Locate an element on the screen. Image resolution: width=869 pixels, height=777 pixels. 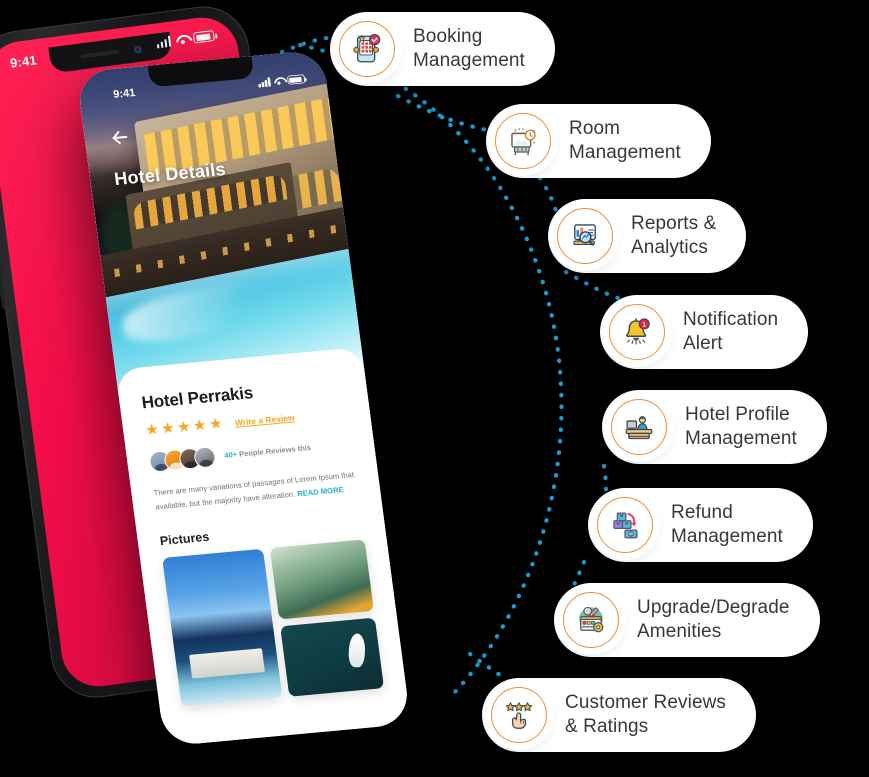
status-time-back: 9:41 is located at coordinates (23, 61).